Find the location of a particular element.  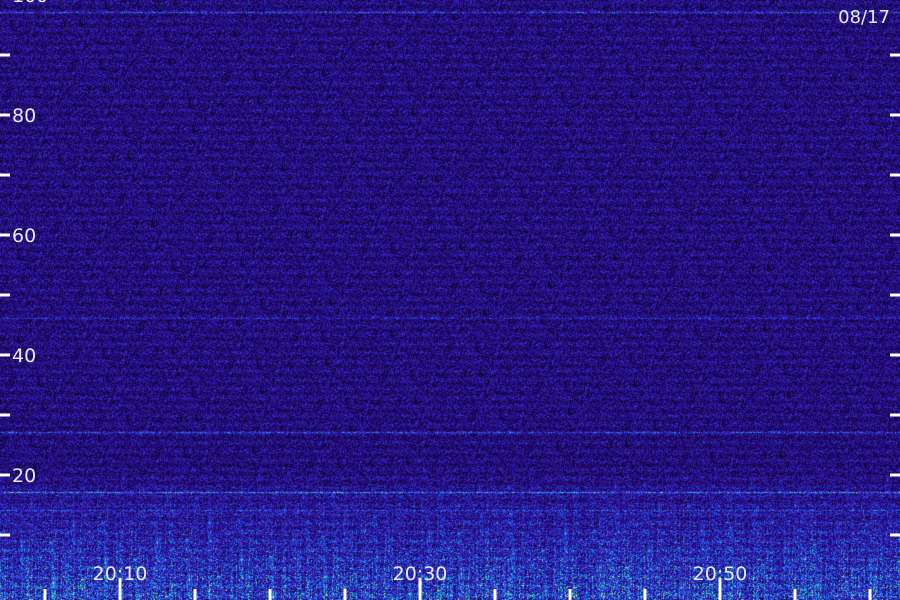

y-tick-label: 20 is located at coordinates (24, 476).